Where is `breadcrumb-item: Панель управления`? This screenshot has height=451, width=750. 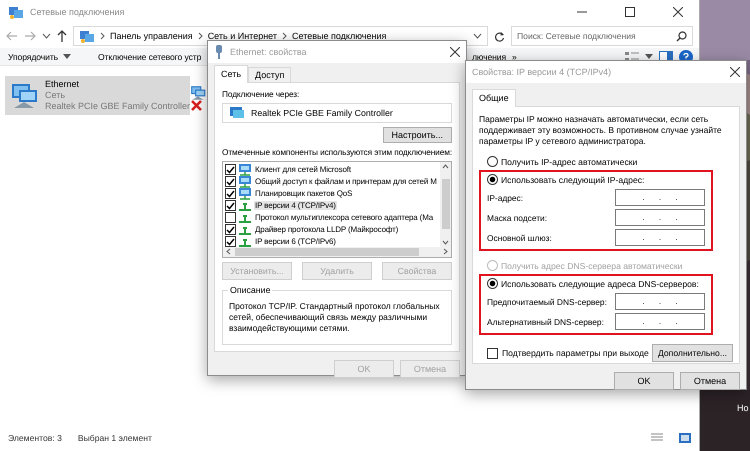
breadcrumb-item: Панель управления is located at coordinates (151, 36).